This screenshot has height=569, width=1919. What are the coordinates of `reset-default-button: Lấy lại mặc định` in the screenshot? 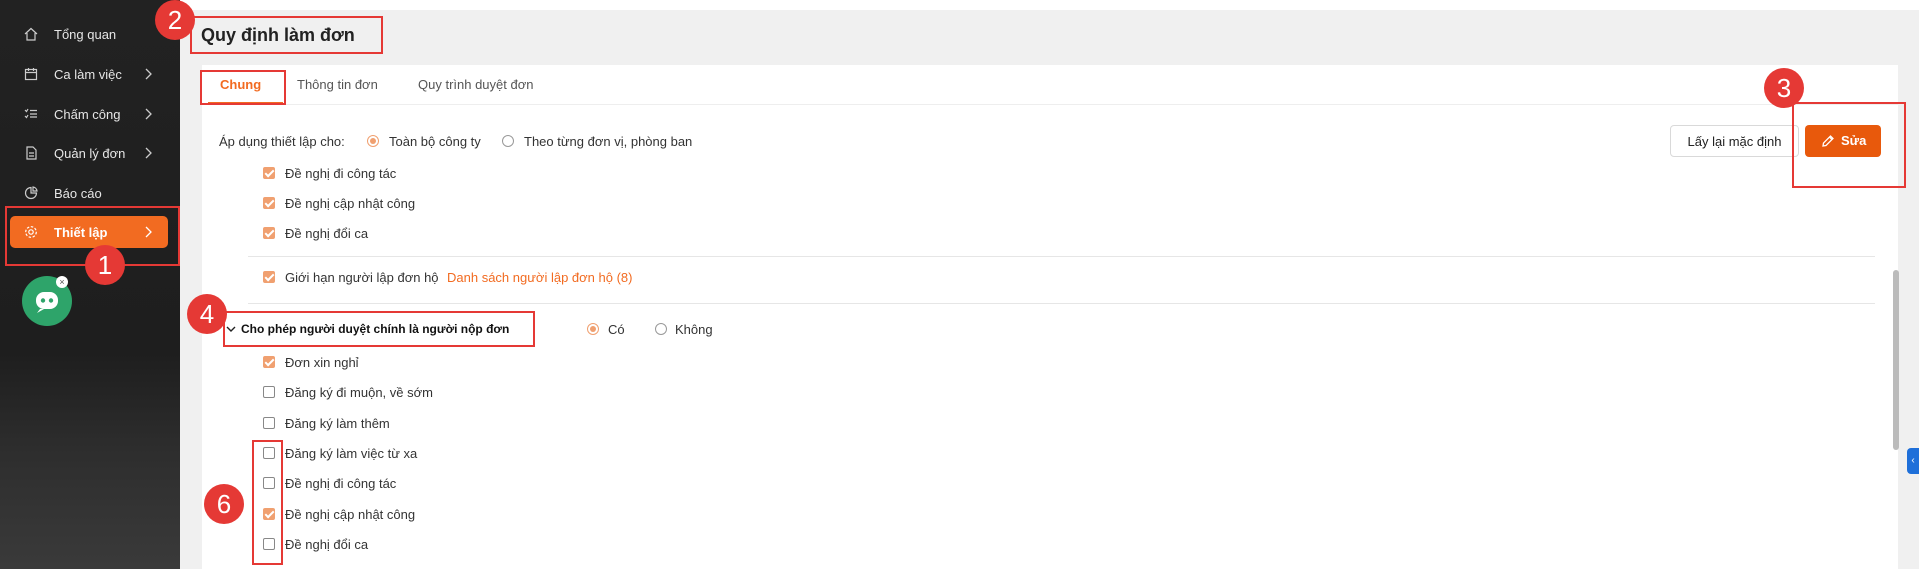 It's located at (1734, 141).